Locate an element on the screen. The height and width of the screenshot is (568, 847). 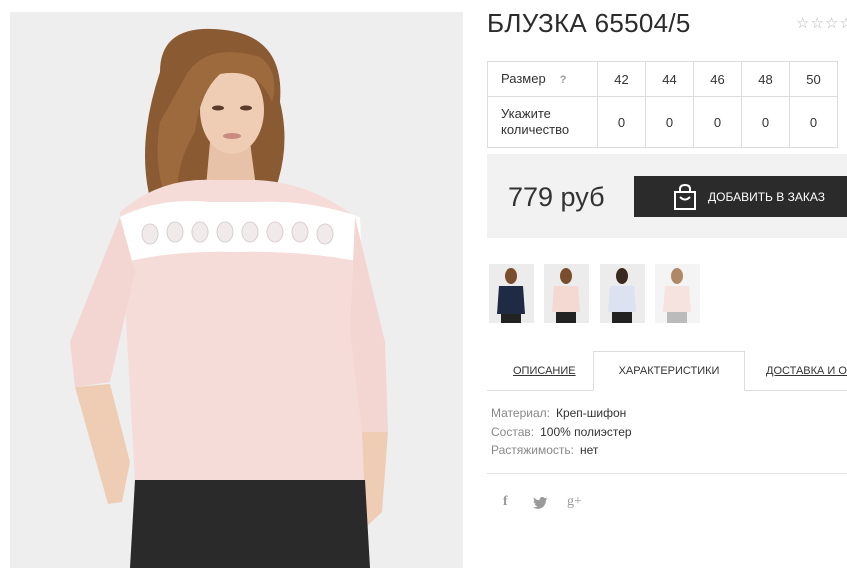
add-to-order-button: ДОБАВИТЬ В ЗАКАЗ is located at coordinates (740, 196).